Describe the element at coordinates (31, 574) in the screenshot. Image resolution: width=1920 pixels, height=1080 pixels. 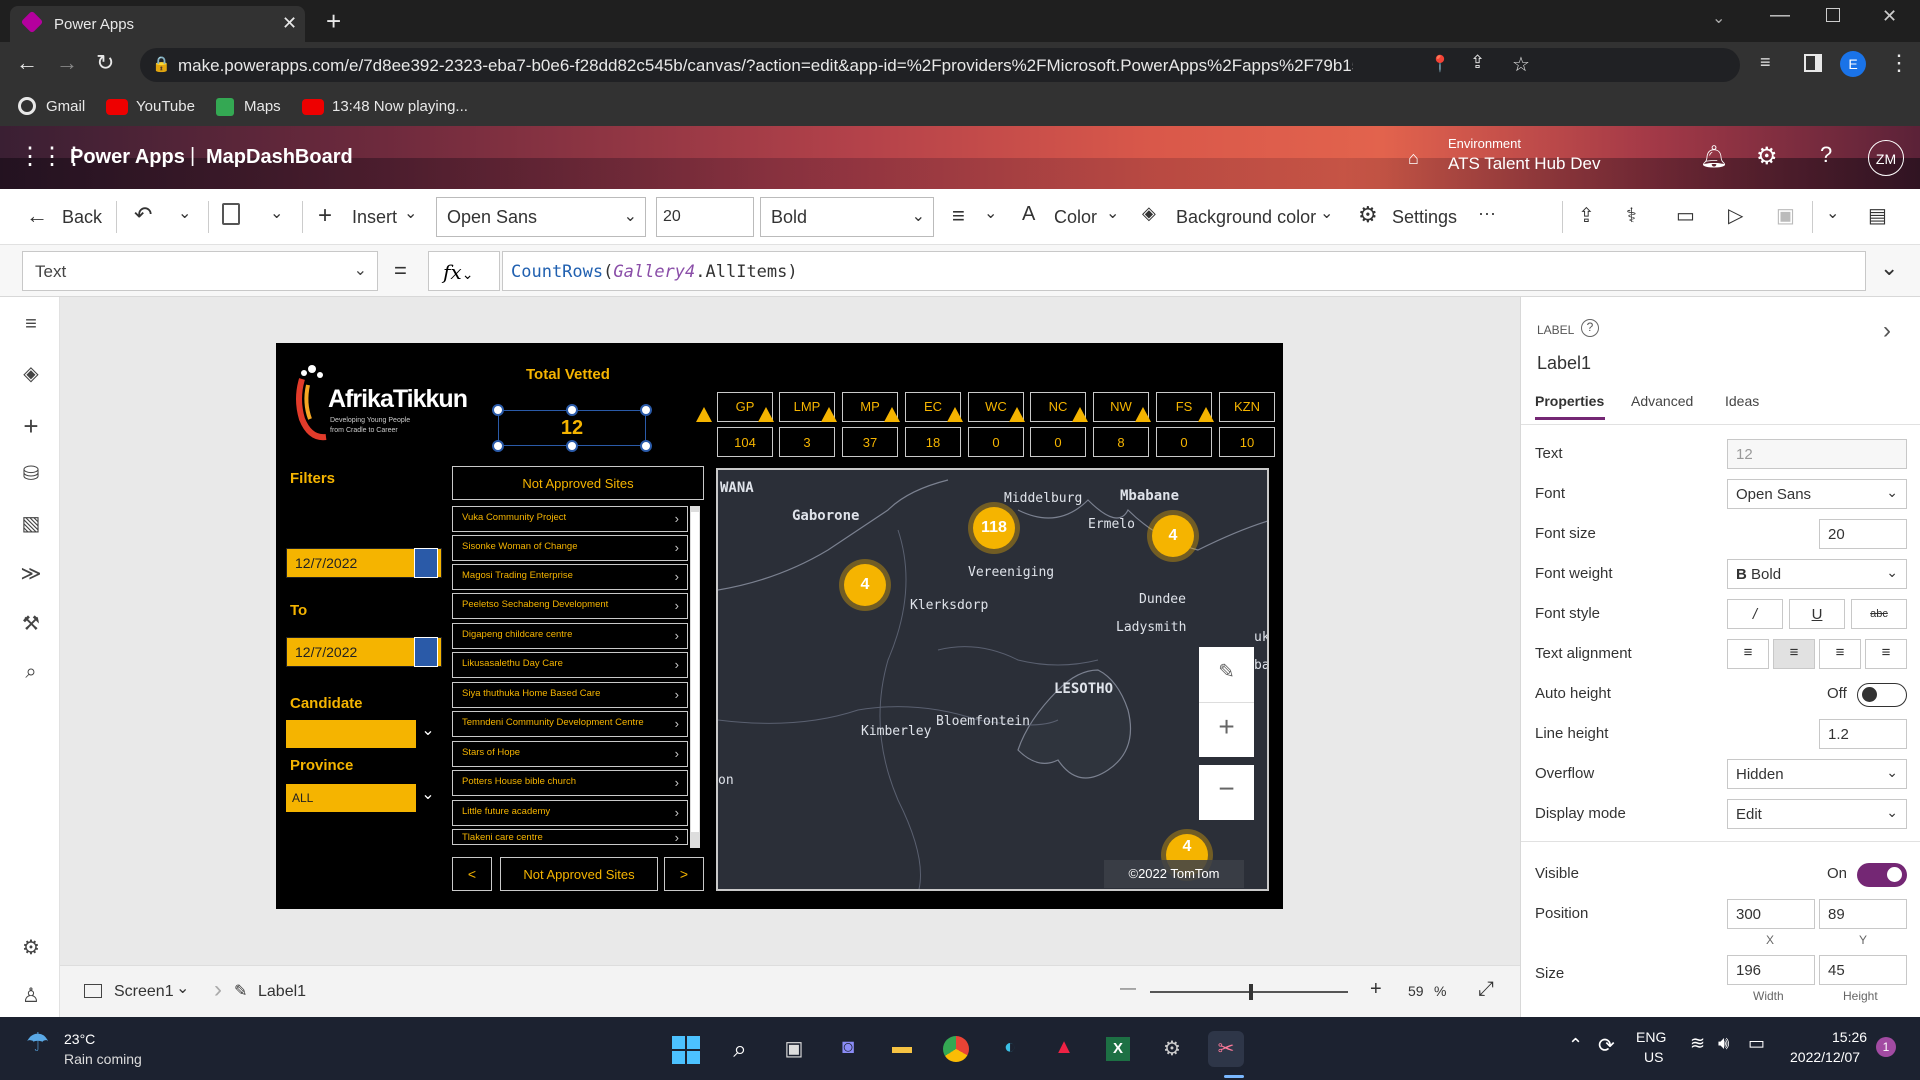
I see `power-automate-icon: ≫` at that location.